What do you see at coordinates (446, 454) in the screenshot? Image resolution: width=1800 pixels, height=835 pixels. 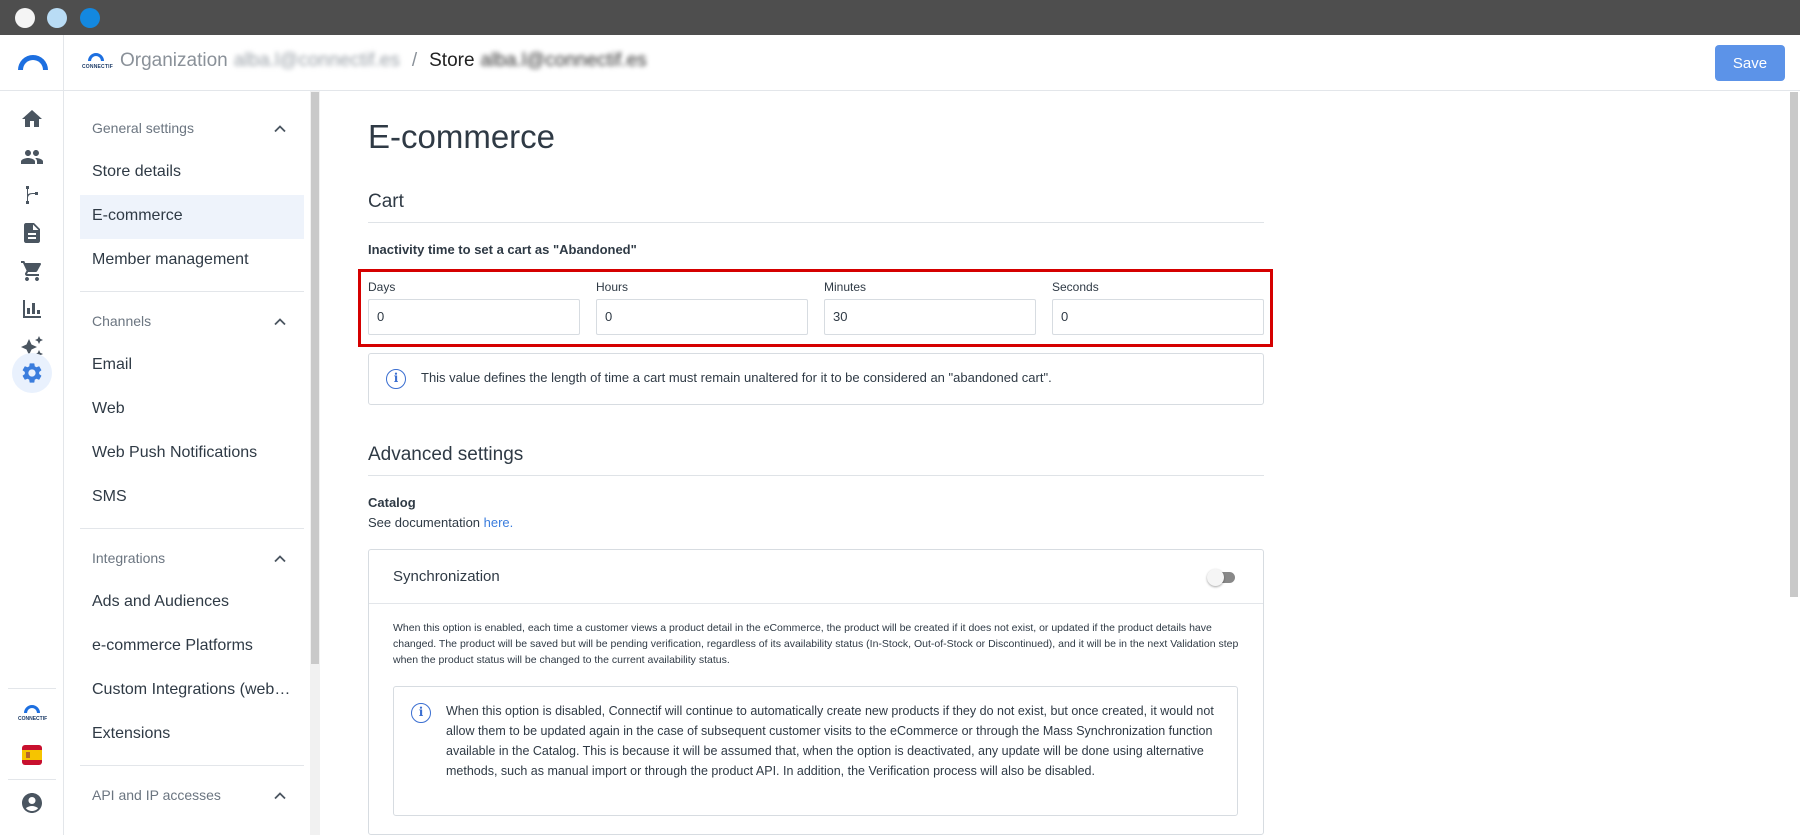 I see `section-title-advanced-settings: Advanced settings` at bounding box center [446, 454].